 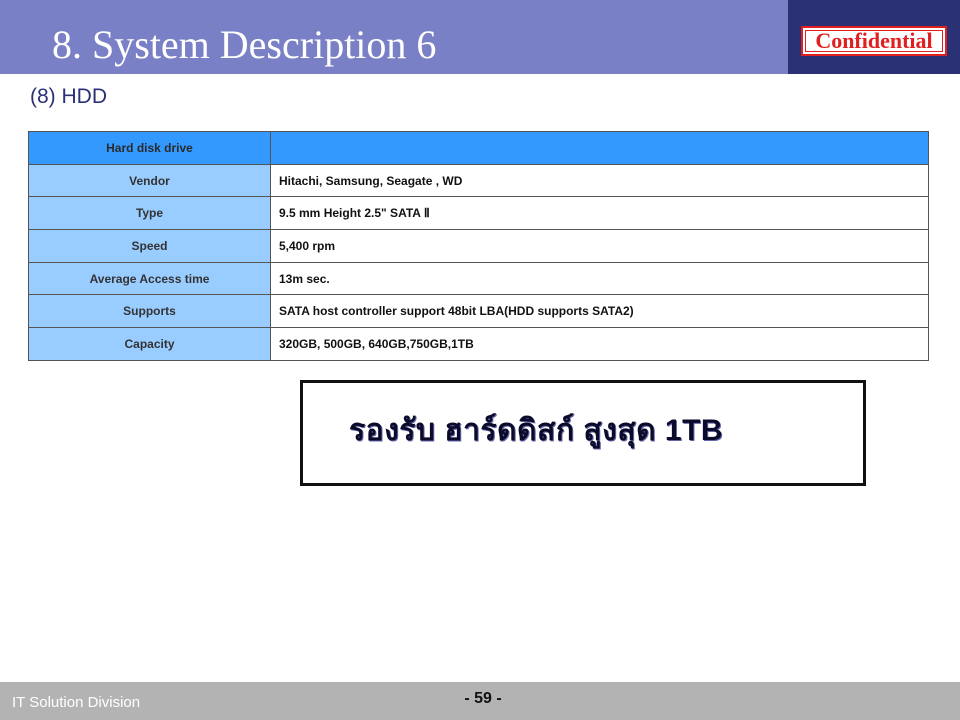 I want to click on table-row: Average Access time 13m sec., so click(x=478, y=278).